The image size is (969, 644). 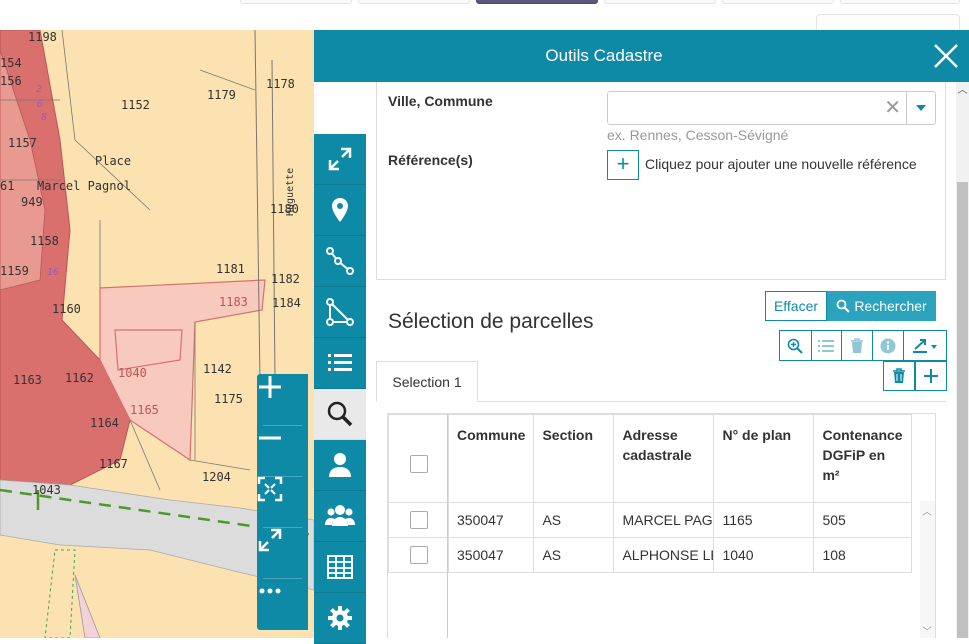 I want to click on more-button, so click(x=282, y=603).